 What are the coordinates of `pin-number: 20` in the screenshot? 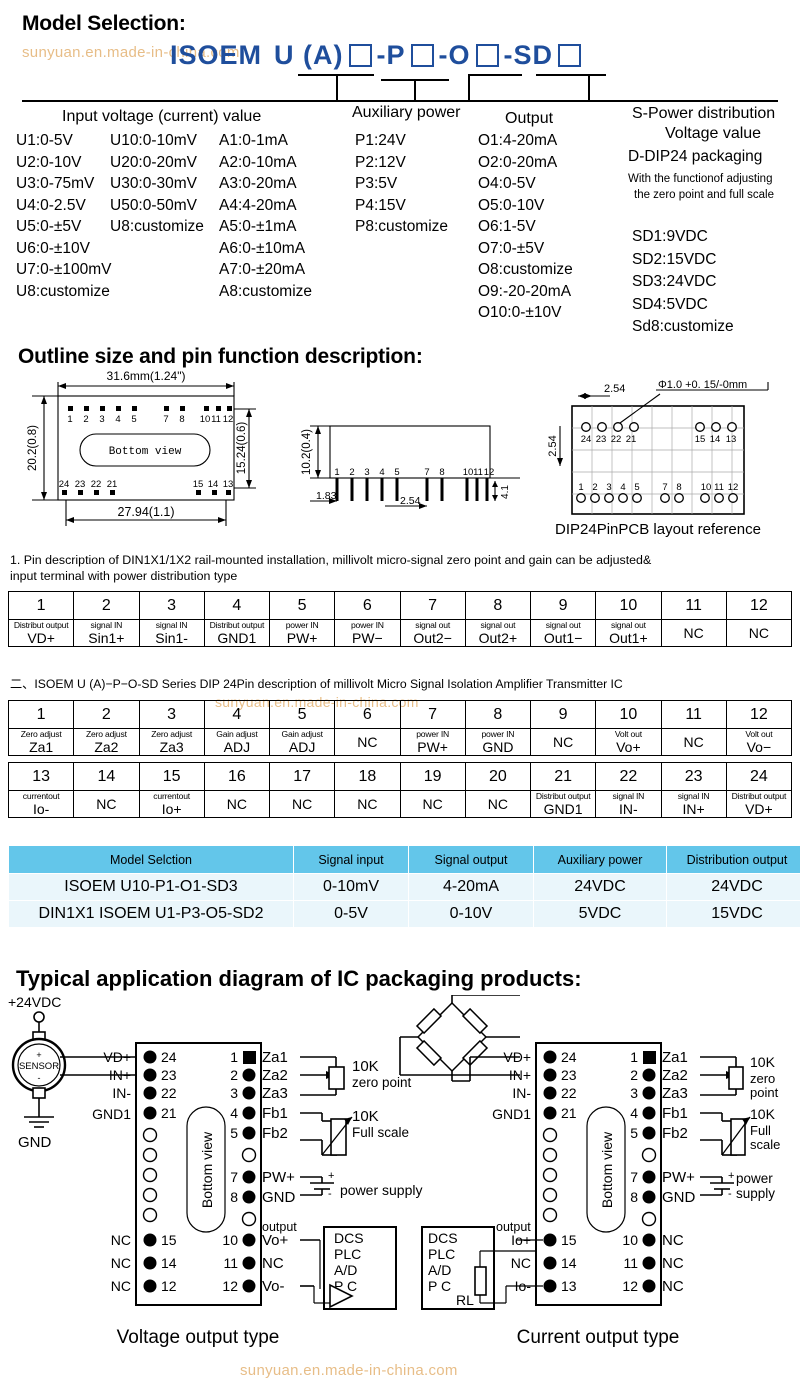 It's located at (498, 776).